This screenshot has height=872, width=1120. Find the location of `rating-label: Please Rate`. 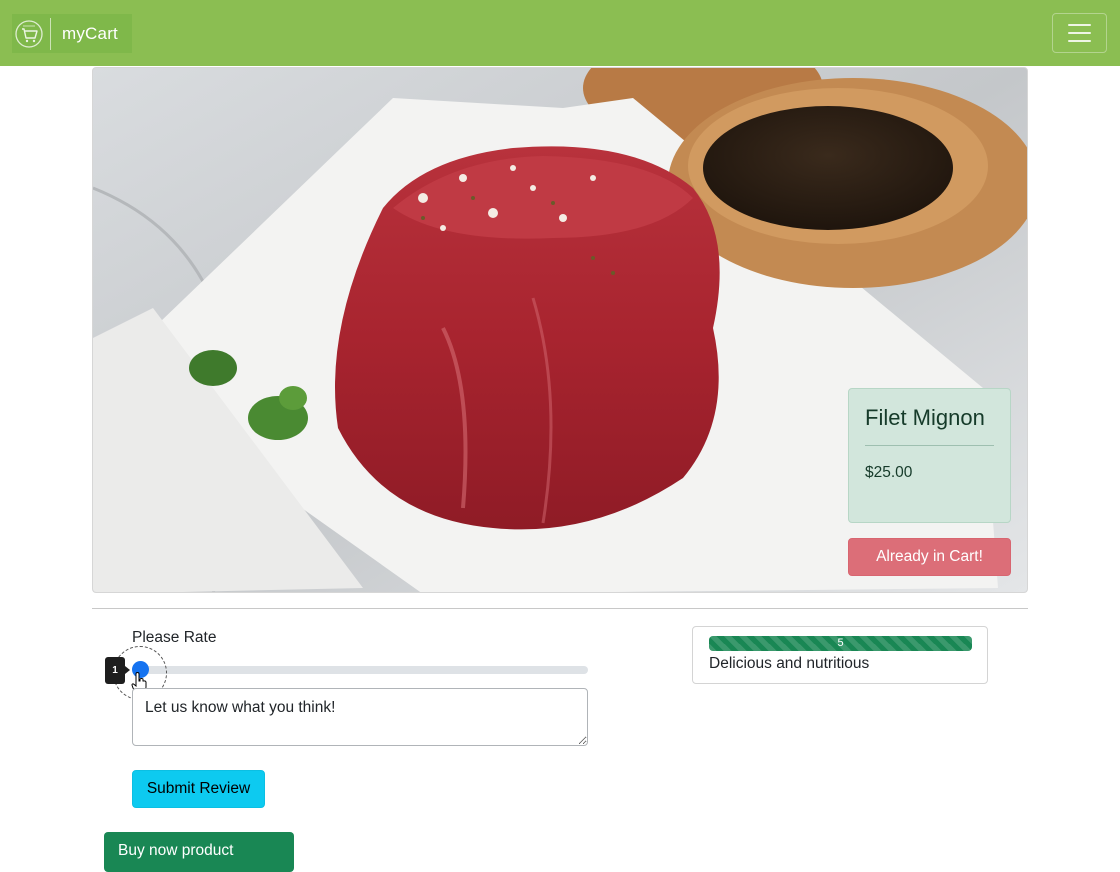

rating-label: Please Rate is located at coordinates (174, 637).